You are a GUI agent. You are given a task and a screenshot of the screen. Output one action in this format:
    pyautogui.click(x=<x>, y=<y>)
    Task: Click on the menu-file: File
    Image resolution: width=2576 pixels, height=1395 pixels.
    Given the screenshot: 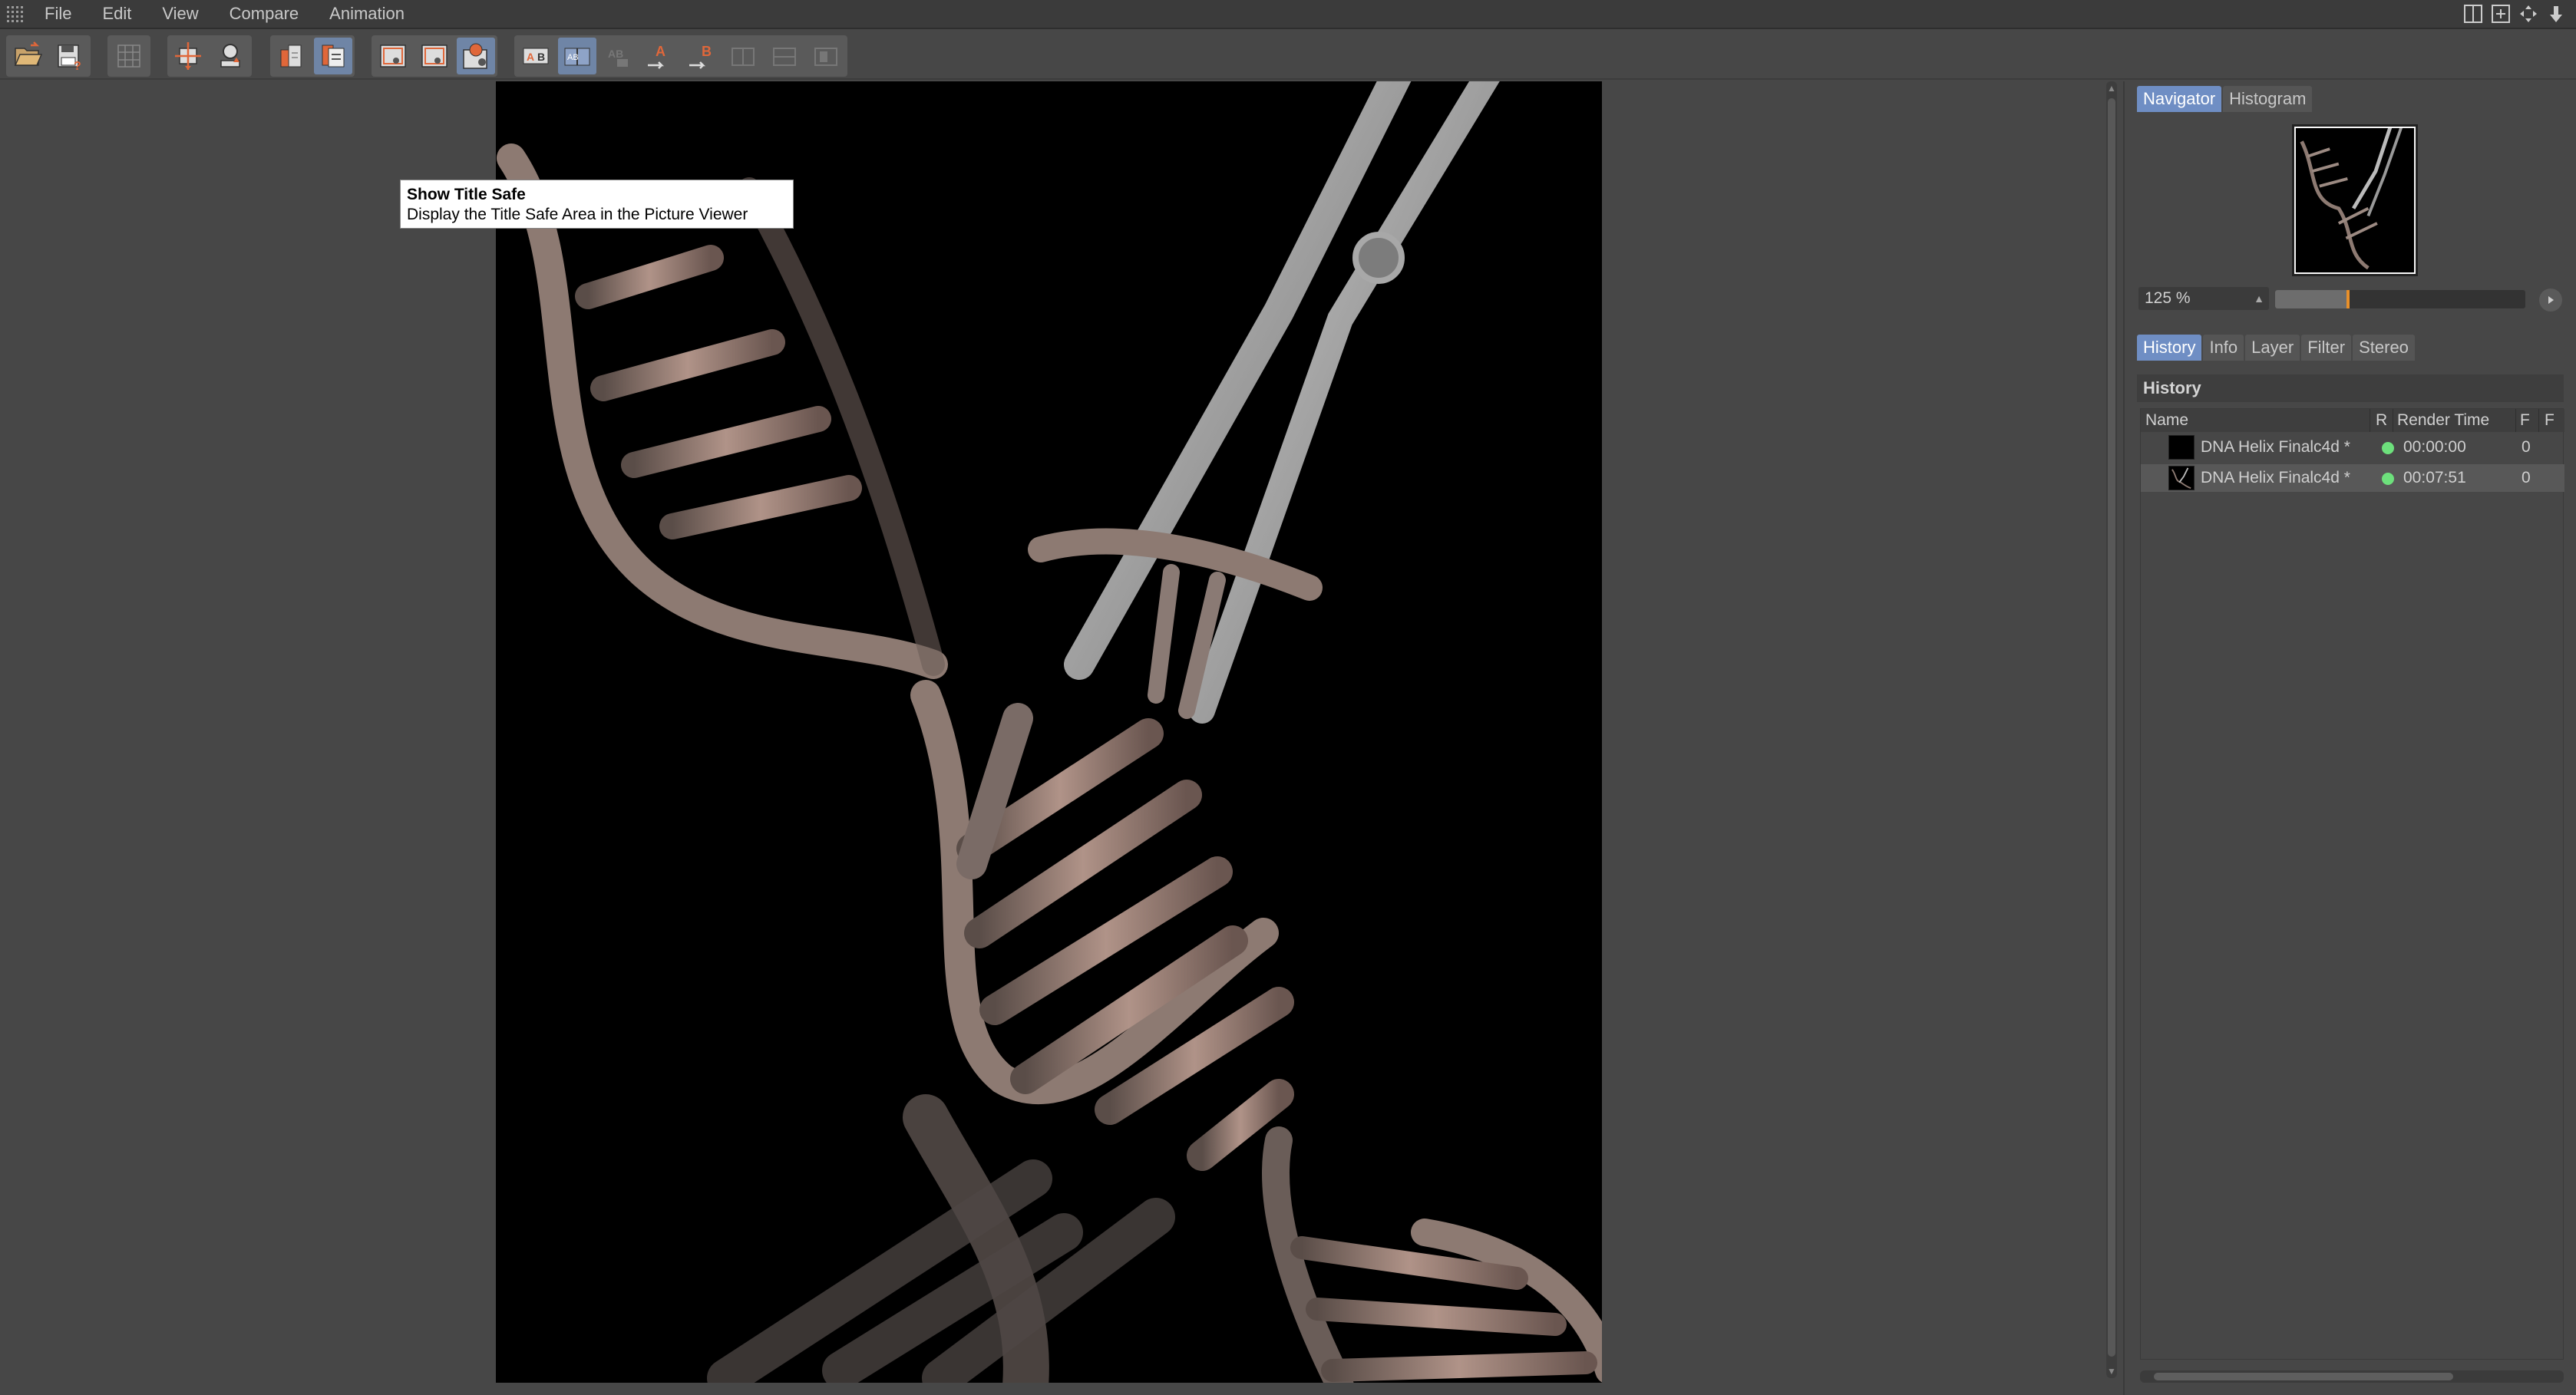 What is the action you would take?
    pyautogui.click(x=58, y=14)
    